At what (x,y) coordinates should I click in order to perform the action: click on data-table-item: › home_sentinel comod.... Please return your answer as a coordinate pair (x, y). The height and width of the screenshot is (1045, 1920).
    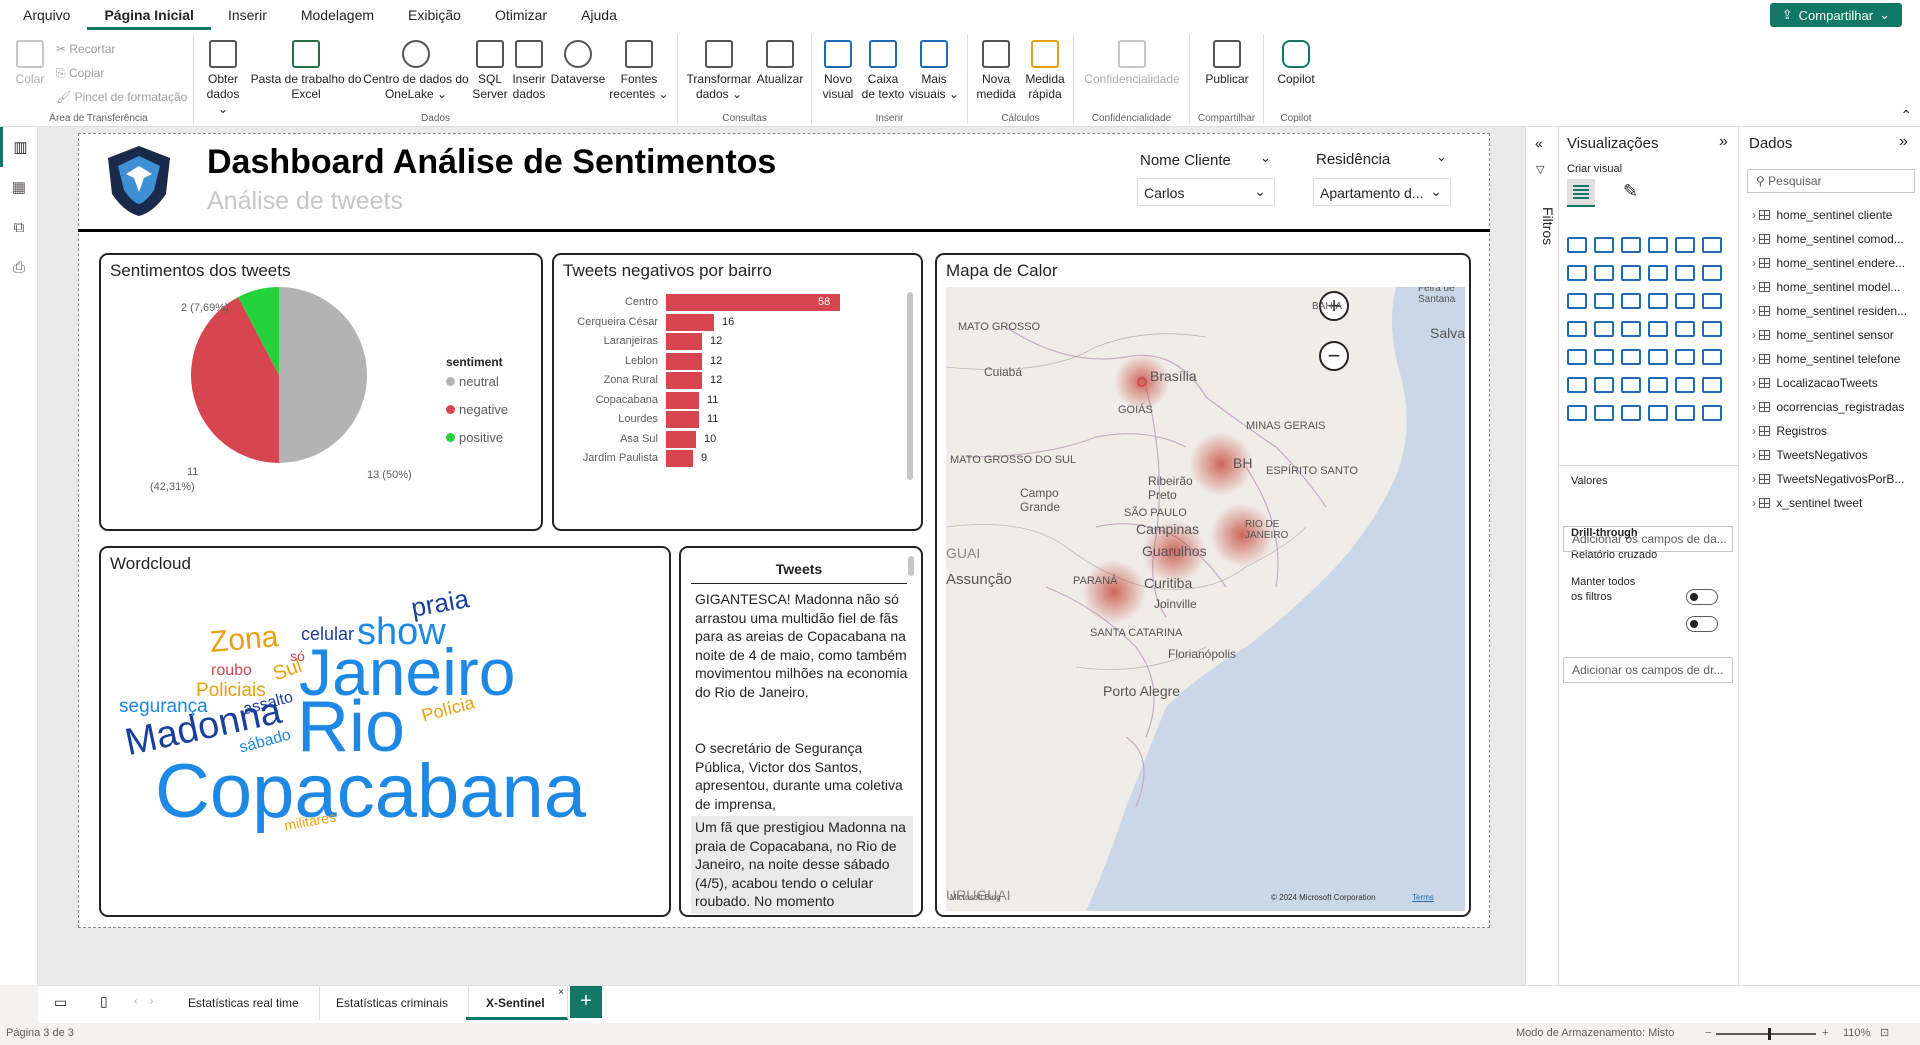
    Looking at the image, I should click on (1828, 239).